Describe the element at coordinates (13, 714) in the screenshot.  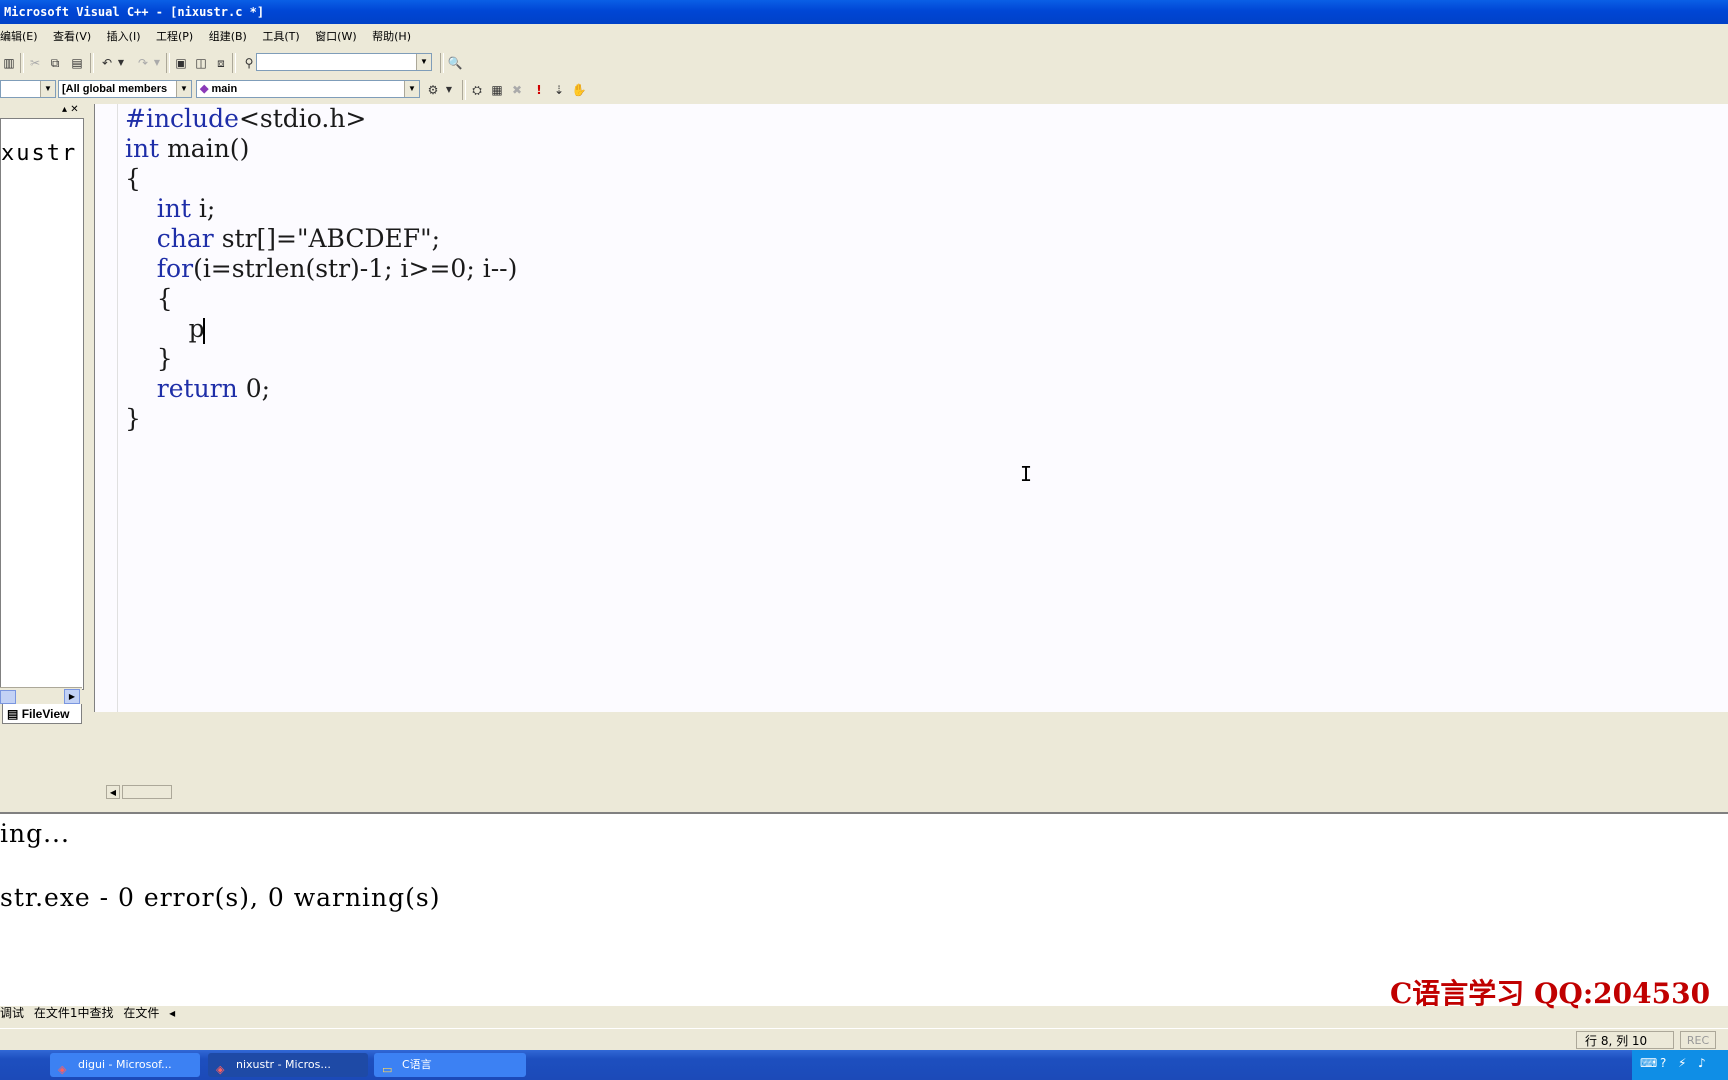
I see `fileview-icon: ▤` at that location.